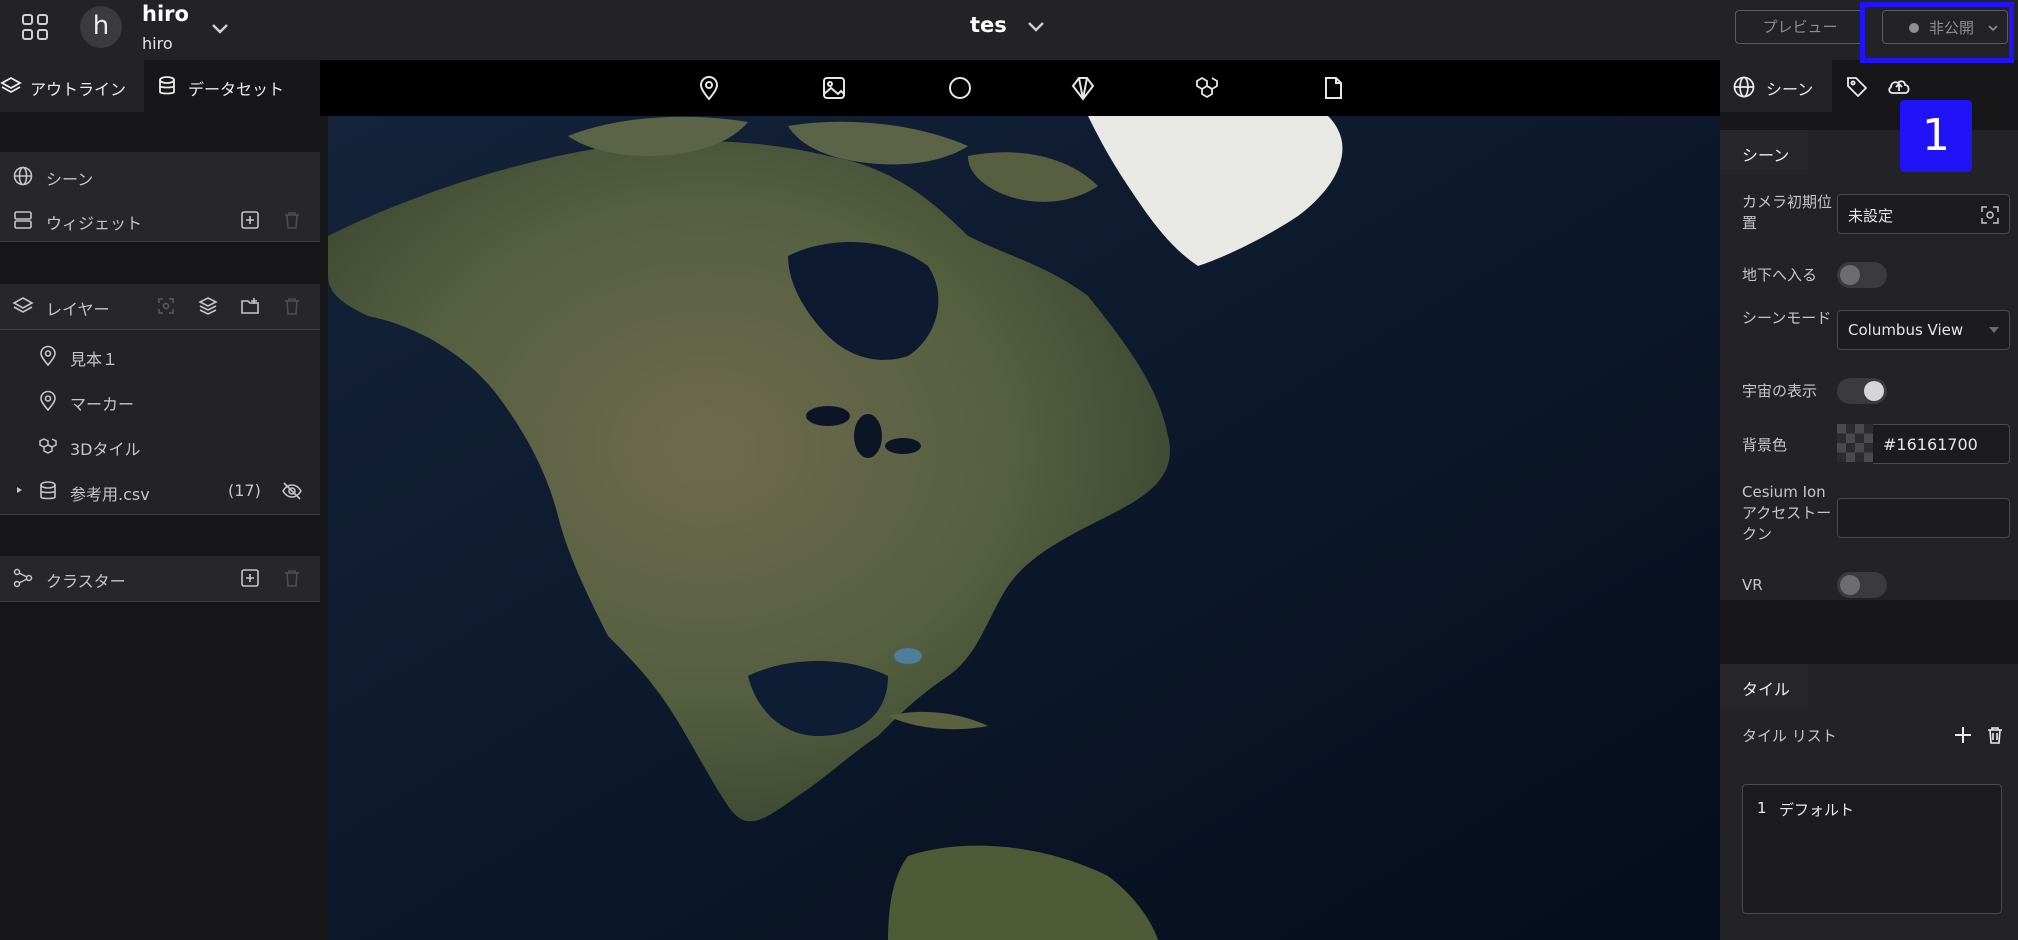 This screenshot has height=940, width=2018. I want to click on workspace-user: hiro, so click(157, 43).